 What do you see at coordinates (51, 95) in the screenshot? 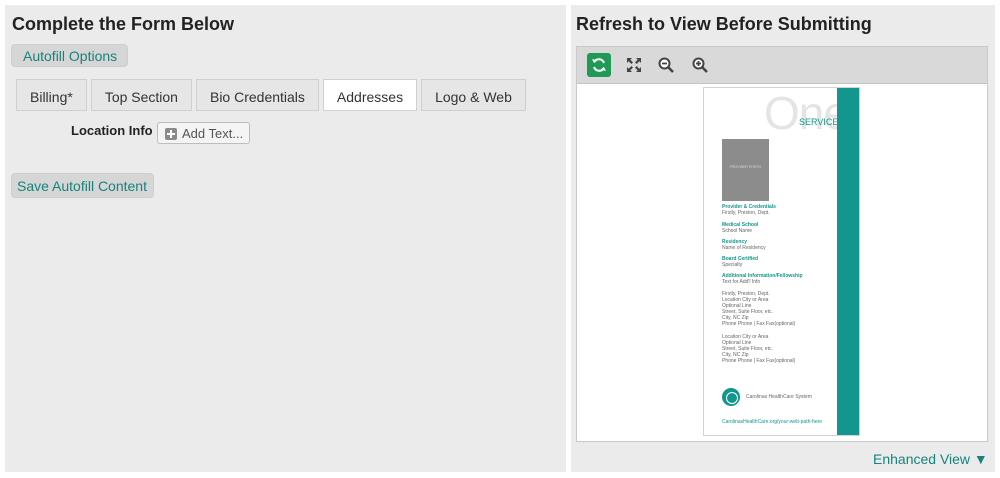
I see `tab-billing: Billing*` at bounding box center [51, 95].